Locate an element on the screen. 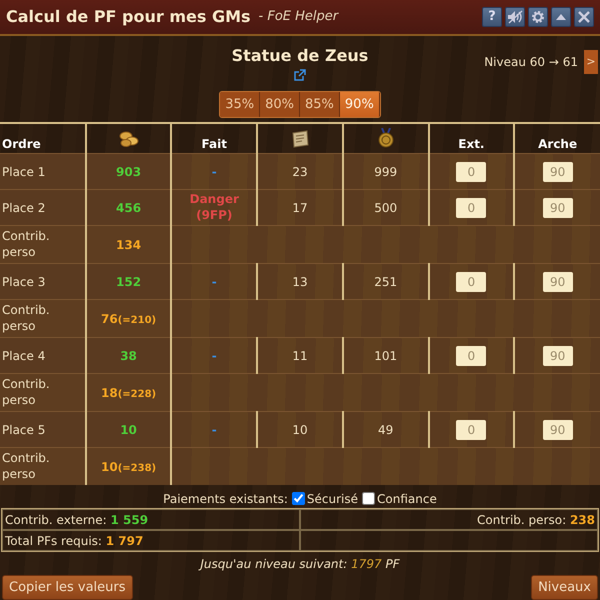  help-button: ? is located at coordinates (492, 16).